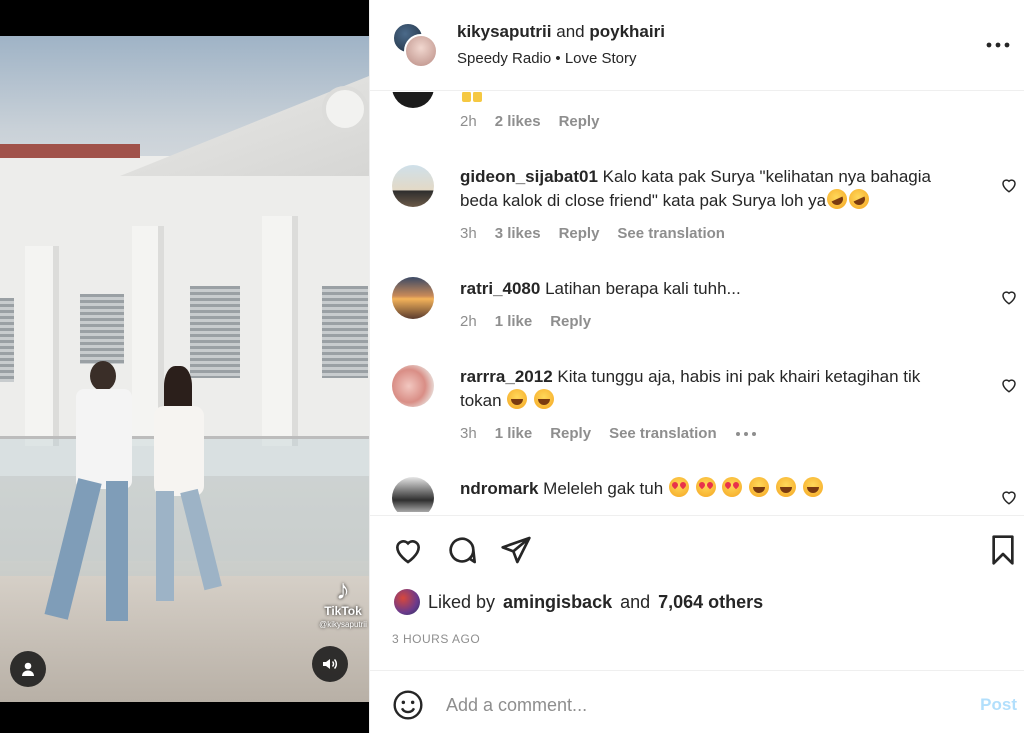 This screenshot has height=733, width=1024. I want to click on comment-username: ratri_4080, so click(500, 288).